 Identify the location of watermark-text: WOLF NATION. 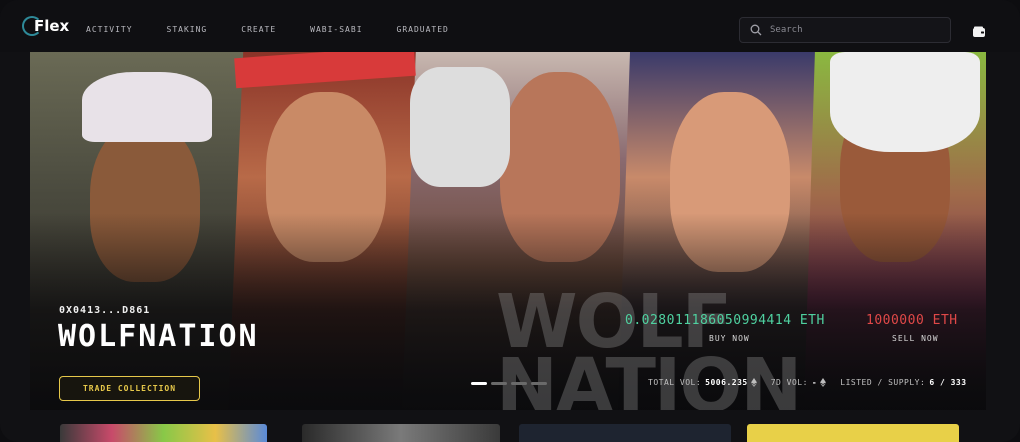
(649, 344).